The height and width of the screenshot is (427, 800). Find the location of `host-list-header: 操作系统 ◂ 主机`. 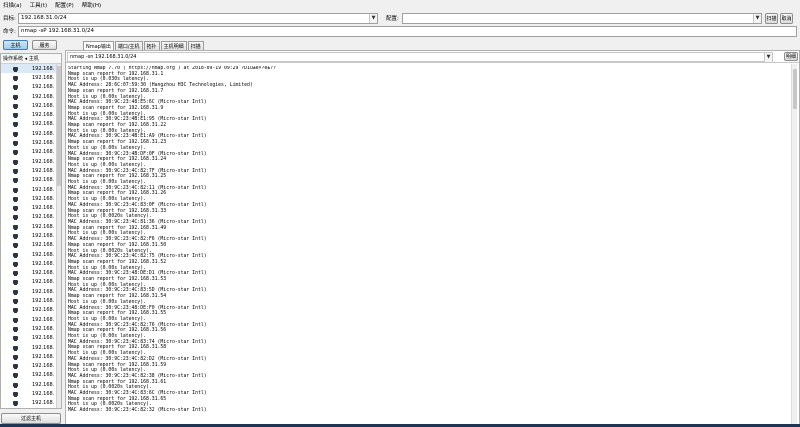

host-list-header: 操作系统 ◂ 主机 is located at coordinates (31, 59).